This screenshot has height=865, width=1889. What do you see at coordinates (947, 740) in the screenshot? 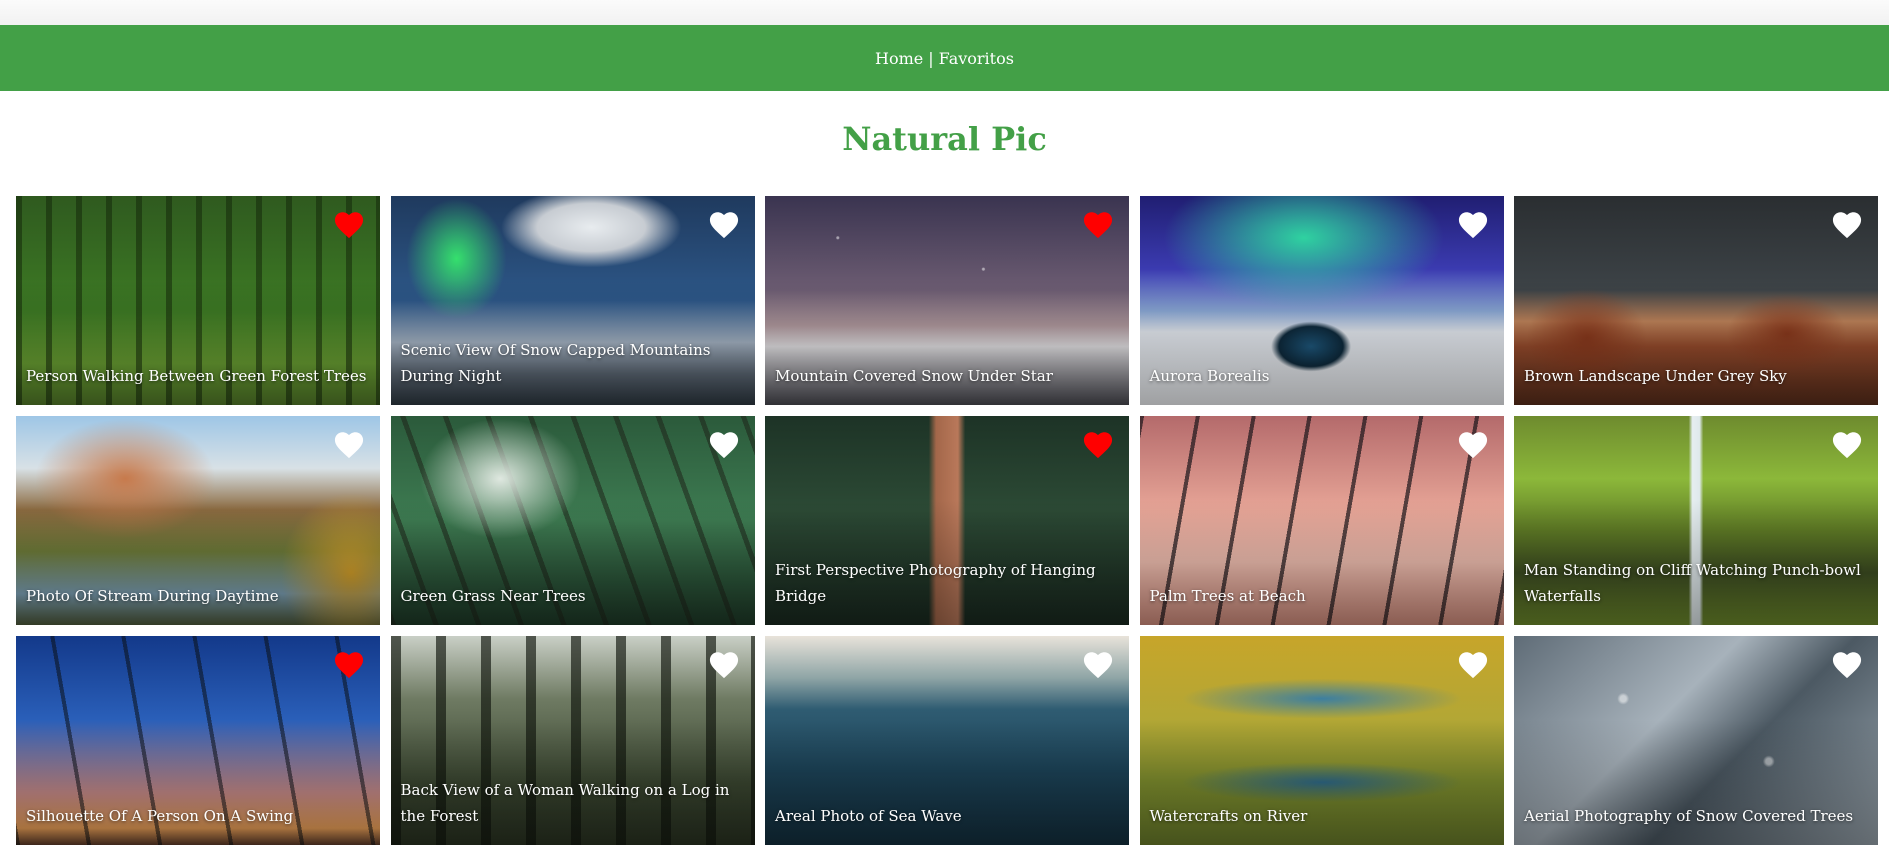
I see `photo-card: Areal Photo of Sea Wave` at bounding box center [947, 740].